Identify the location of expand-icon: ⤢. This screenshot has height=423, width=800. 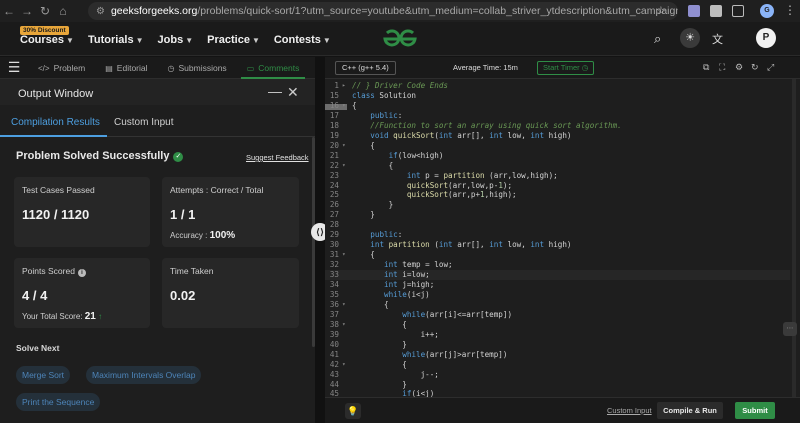
(770, 67).